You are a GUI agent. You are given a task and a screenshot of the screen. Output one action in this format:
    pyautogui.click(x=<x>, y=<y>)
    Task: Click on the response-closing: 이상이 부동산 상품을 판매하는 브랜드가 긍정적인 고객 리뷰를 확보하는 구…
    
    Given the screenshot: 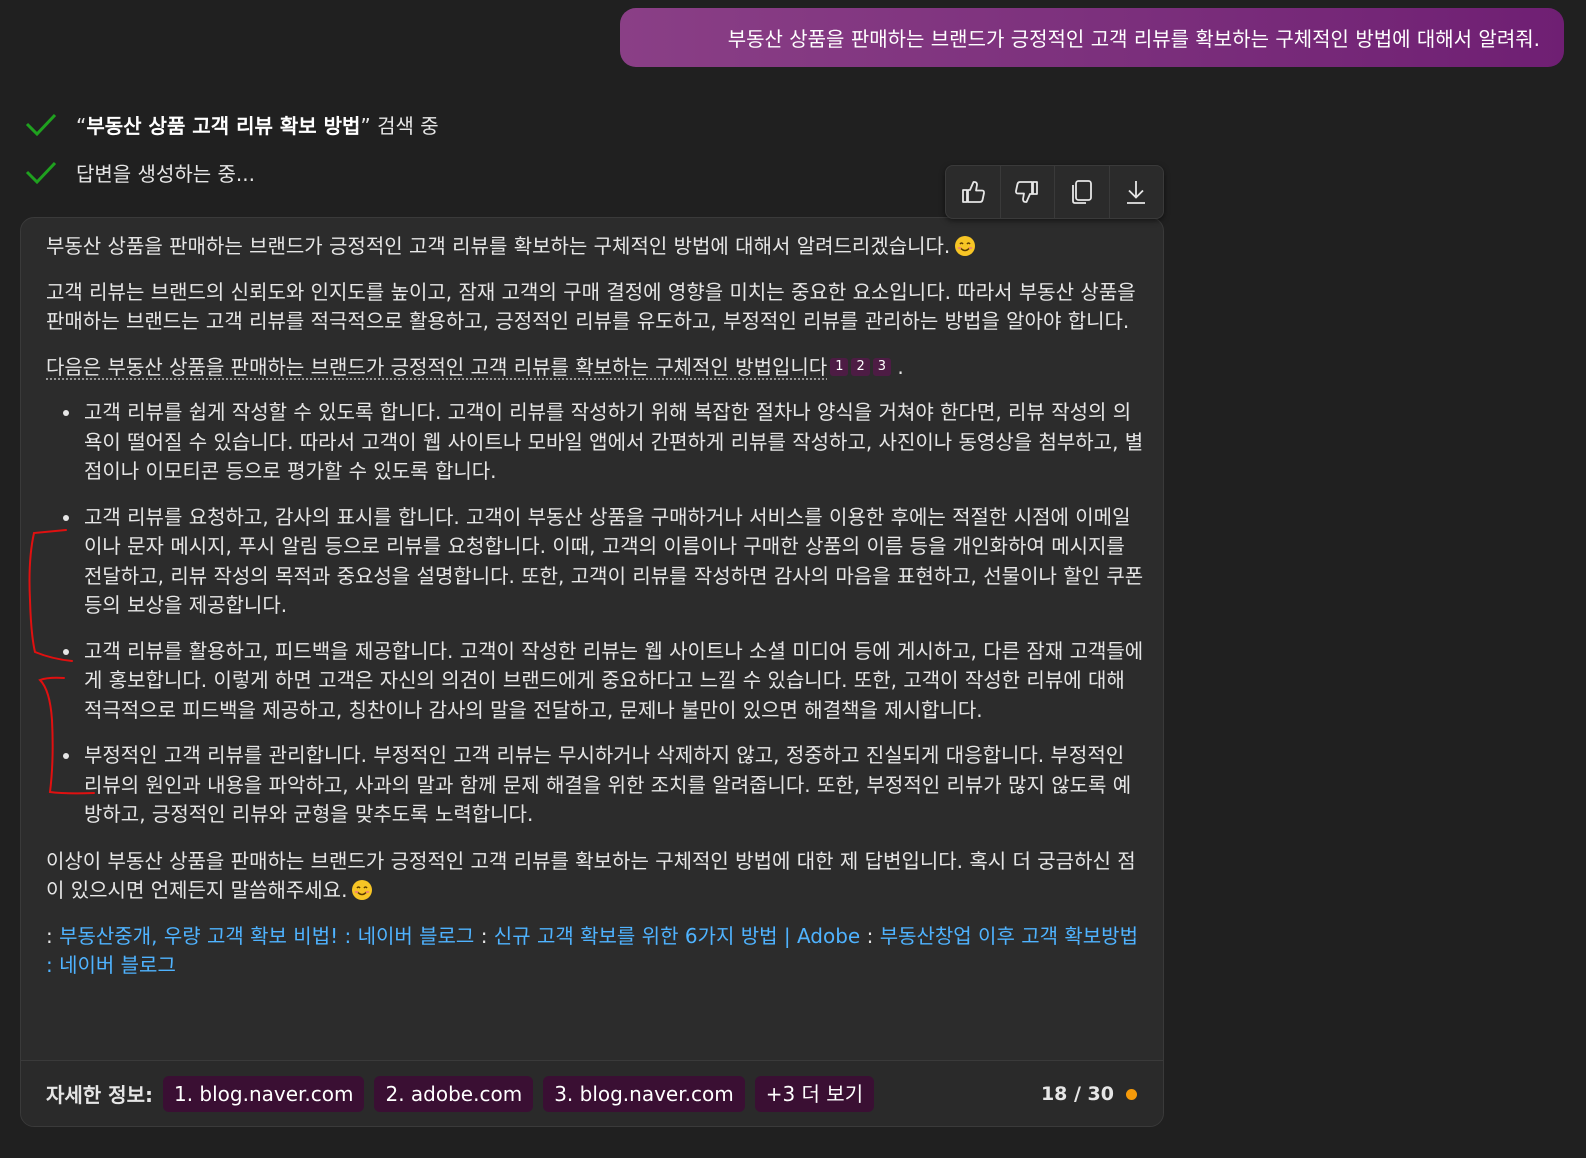 What is the action you would take?
    pyautogui.click(x=591, y=875)
    